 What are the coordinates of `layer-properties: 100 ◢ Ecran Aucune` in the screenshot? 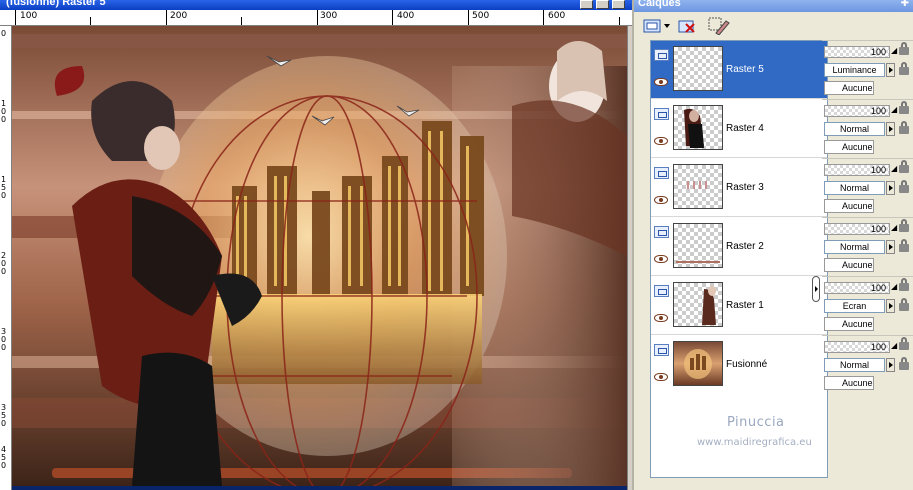 It's located at (867, 305).